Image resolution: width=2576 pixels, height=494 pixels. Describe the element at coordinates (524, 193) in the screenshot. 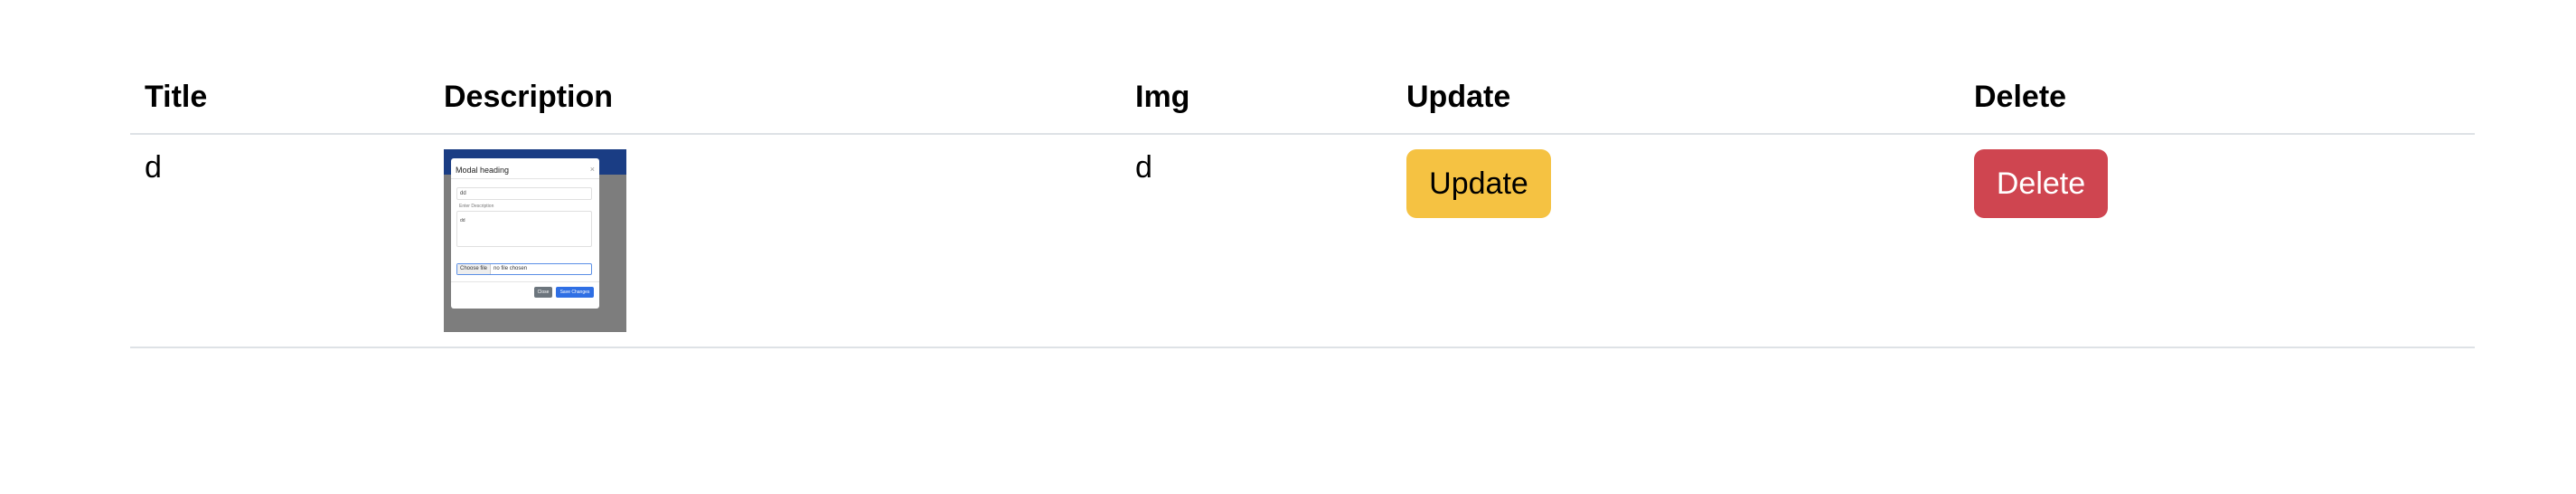

I see `thumbnail-input: dd` at that location.